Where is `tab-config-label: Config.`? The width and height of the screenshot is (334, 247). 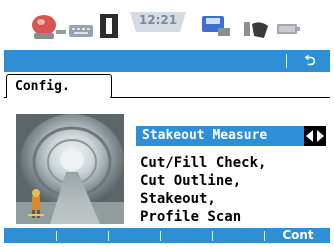 tab-config-label: Config. is located at coordinates (42, 86).